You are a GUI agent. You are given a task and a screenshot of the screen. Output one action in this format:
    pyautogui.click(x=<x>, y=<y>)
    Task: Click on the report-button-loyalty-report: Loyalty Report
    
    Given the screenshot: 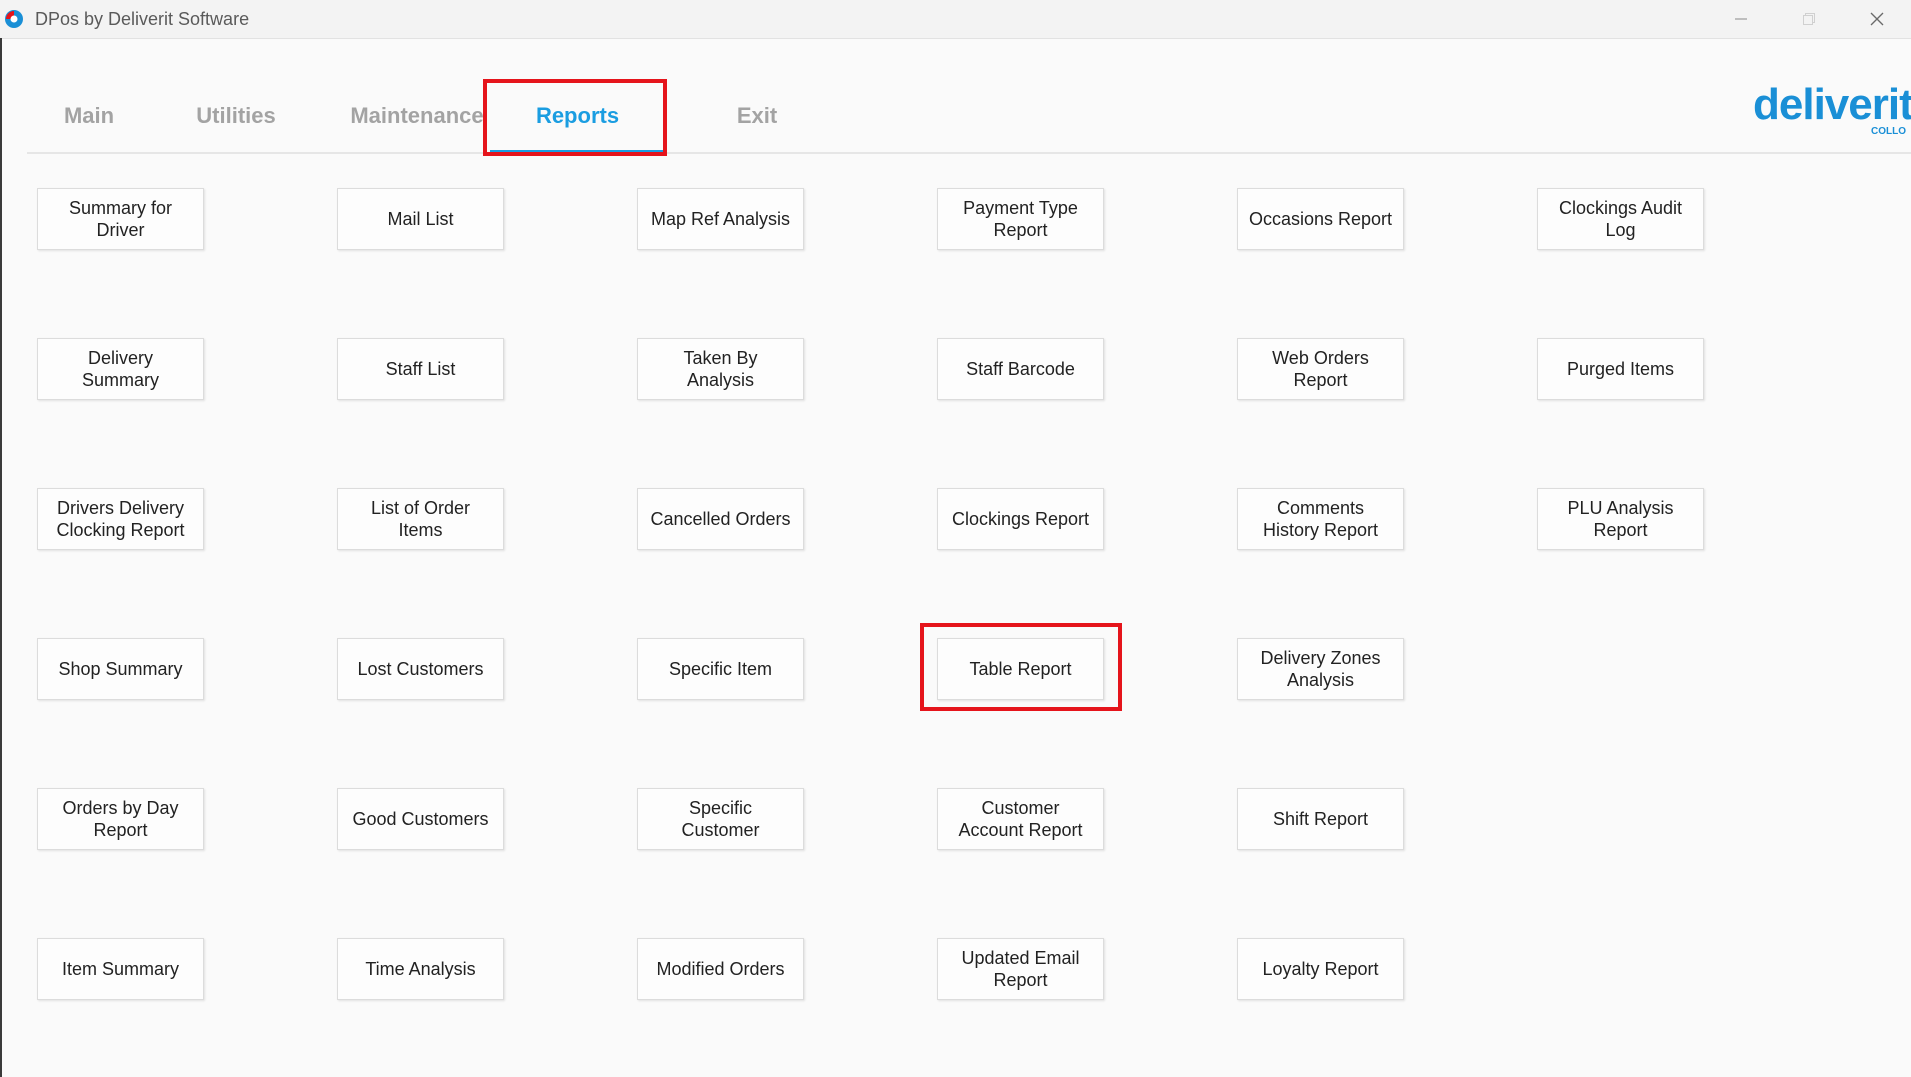 What is the action you would take?
    pyautogui.click(x=1320, y=969)
    